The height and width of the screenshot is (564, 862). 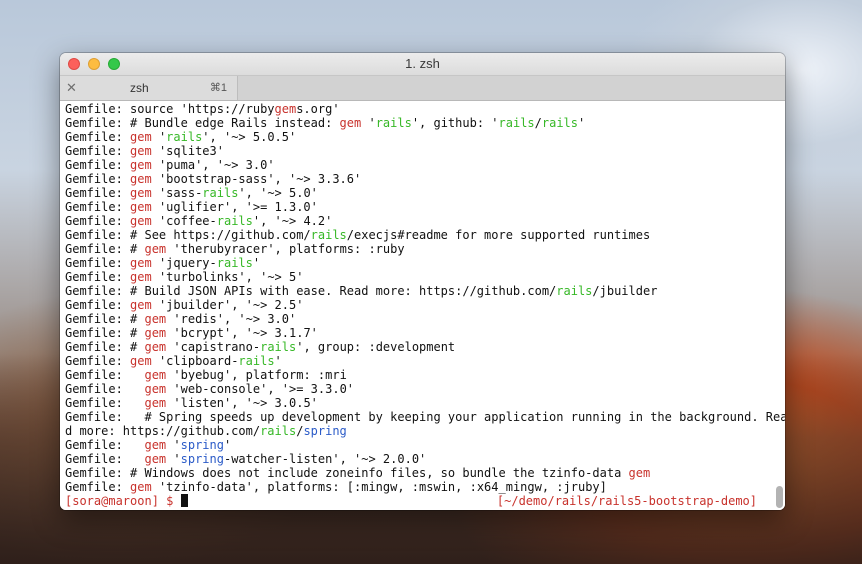 What do you see at coordinates (242, 403) in the screenshot?
I see `line-segment: 'listen', '~> 3.0.5'` at bounding box center [242, 403].